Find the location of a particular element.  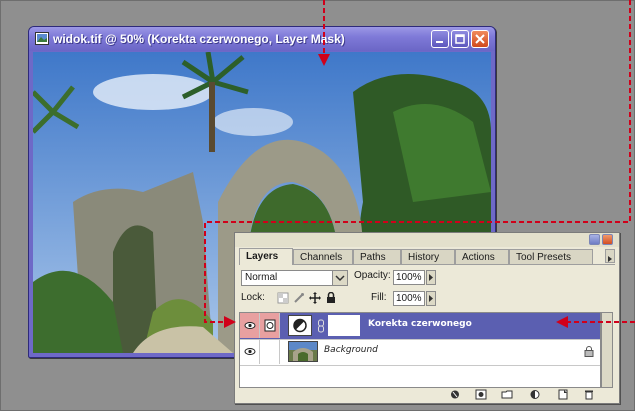

opacity-slider-button is located at coordinates (431, 277).